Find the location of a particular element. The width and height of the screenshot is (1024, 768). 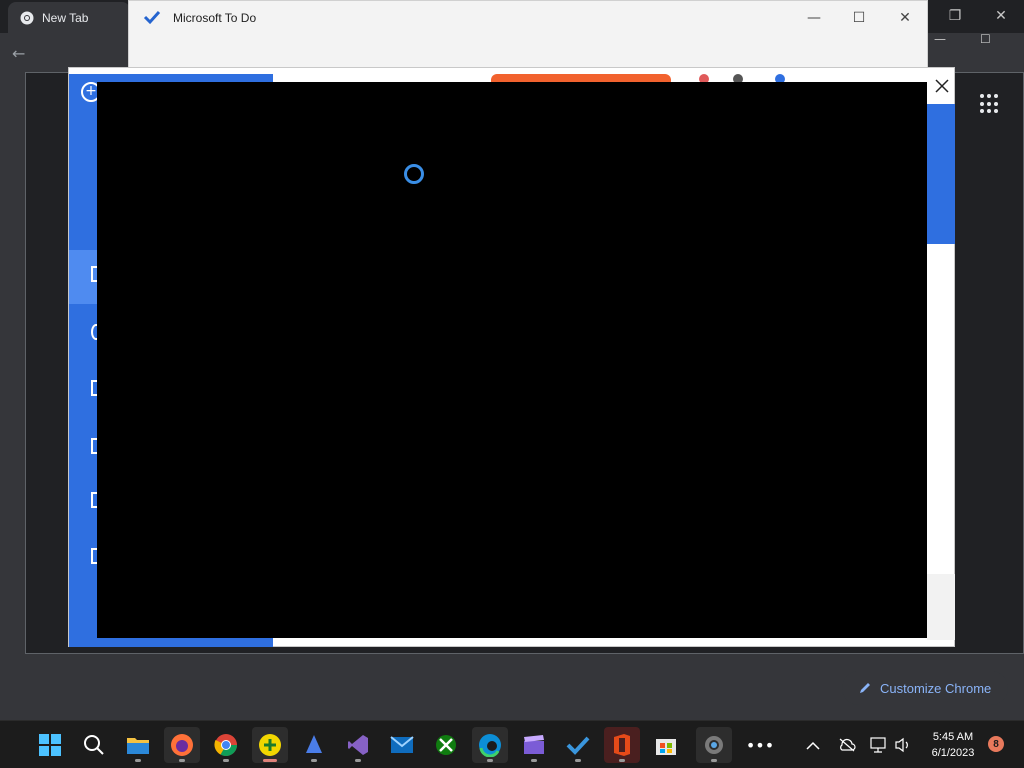

edge-icon is located at coordinates (490, 745).